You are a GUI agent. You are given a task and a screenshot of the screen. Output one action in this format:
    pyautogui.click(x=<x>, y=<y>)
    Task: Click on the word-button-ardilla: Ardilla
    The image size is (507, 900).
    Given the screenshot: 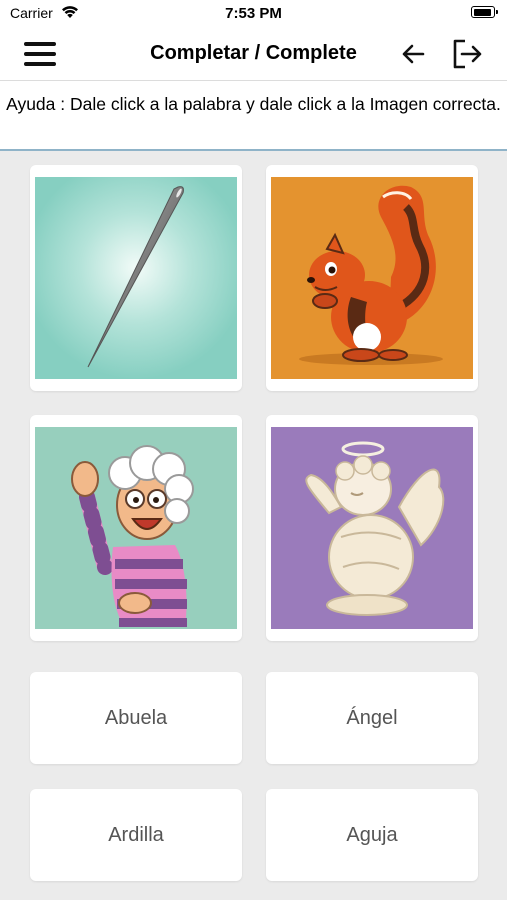 What is the action you would take?
    pyautogui.click(x=136, y=835)
    